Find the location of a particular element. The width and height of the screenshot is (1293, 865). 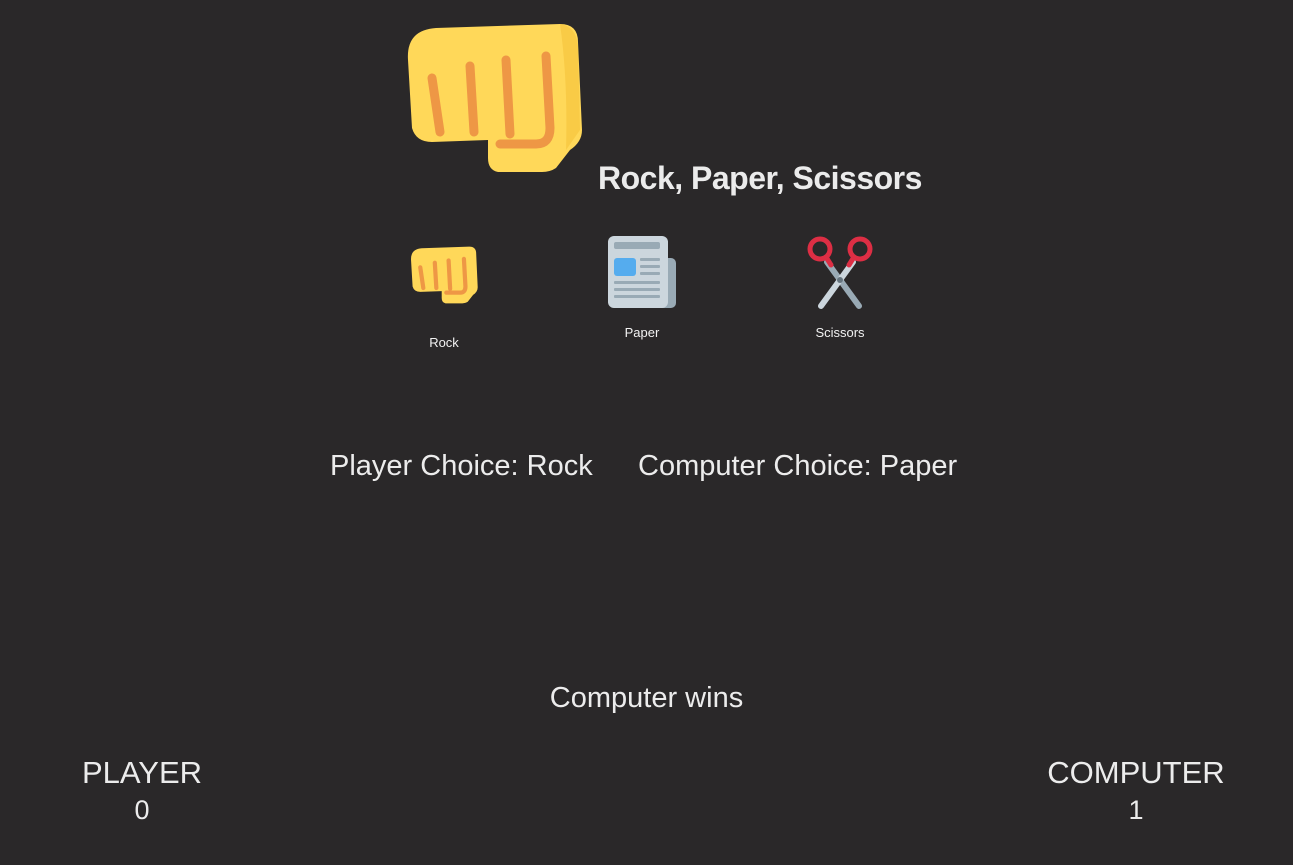

player-score-block: PLAYER 0 is located at coordinates (142, 790).